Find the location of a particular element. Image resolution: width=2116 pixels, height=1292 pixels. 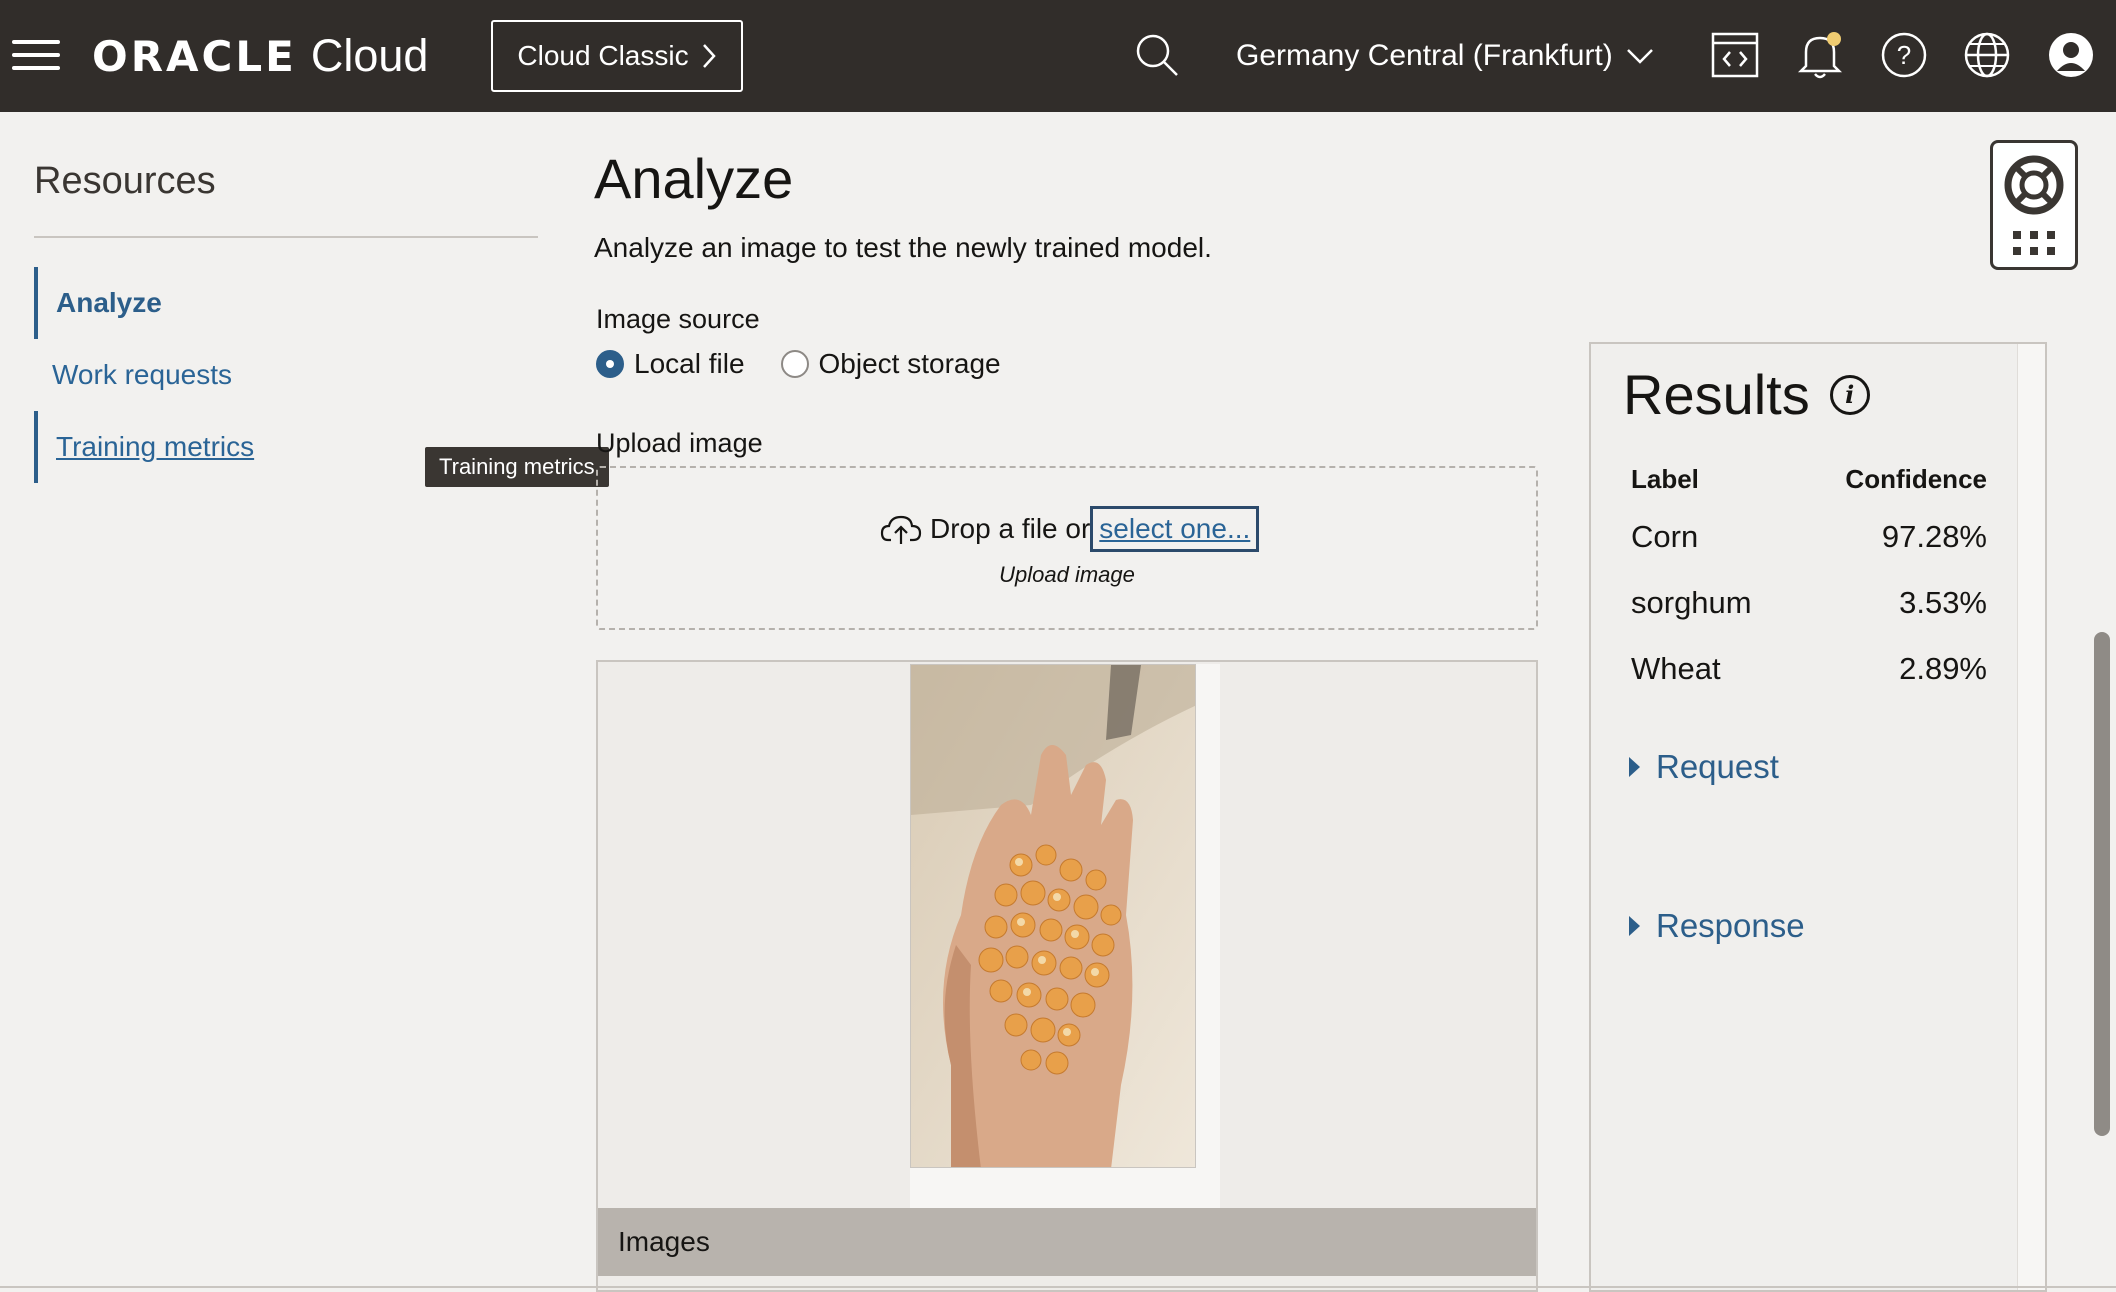

radio-object-storage: Object storage is located at coordinates (890, 364).